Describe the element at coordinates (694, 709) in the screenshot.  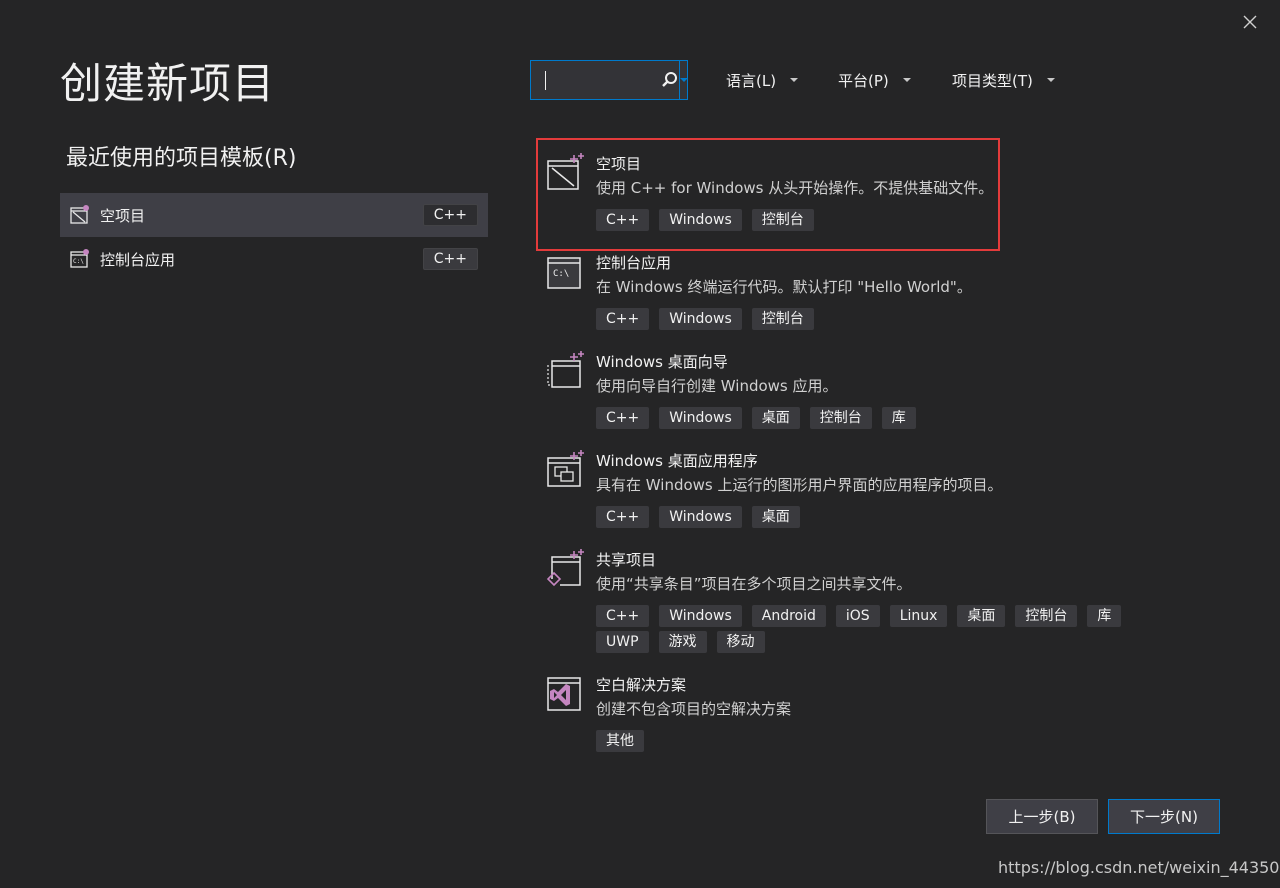
I see `template-description: 创建不包含项目的空解决方案` at that location.